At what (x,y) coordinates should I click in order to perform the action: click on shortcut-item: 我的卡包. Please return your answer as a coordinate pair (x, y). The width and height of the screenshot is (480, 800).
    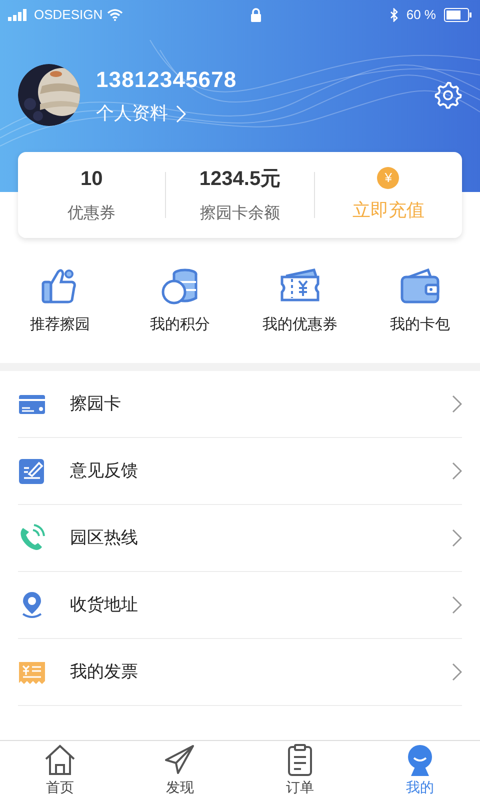
    Looking at the image, I should click on (420, 301).